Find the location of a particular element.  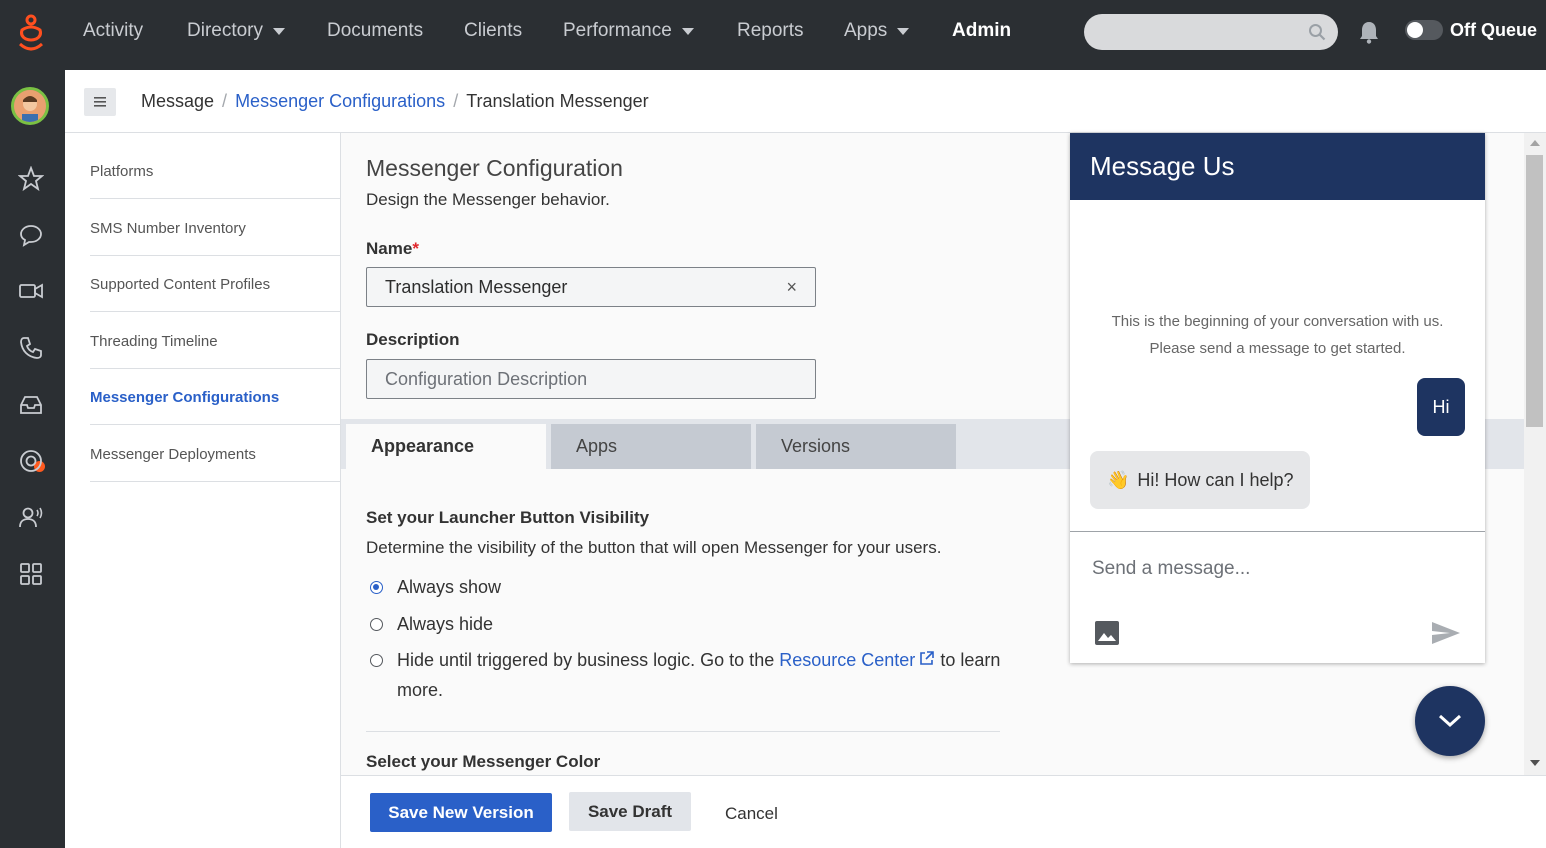

nav-performance: Performance is located at coordinates (628, 31).